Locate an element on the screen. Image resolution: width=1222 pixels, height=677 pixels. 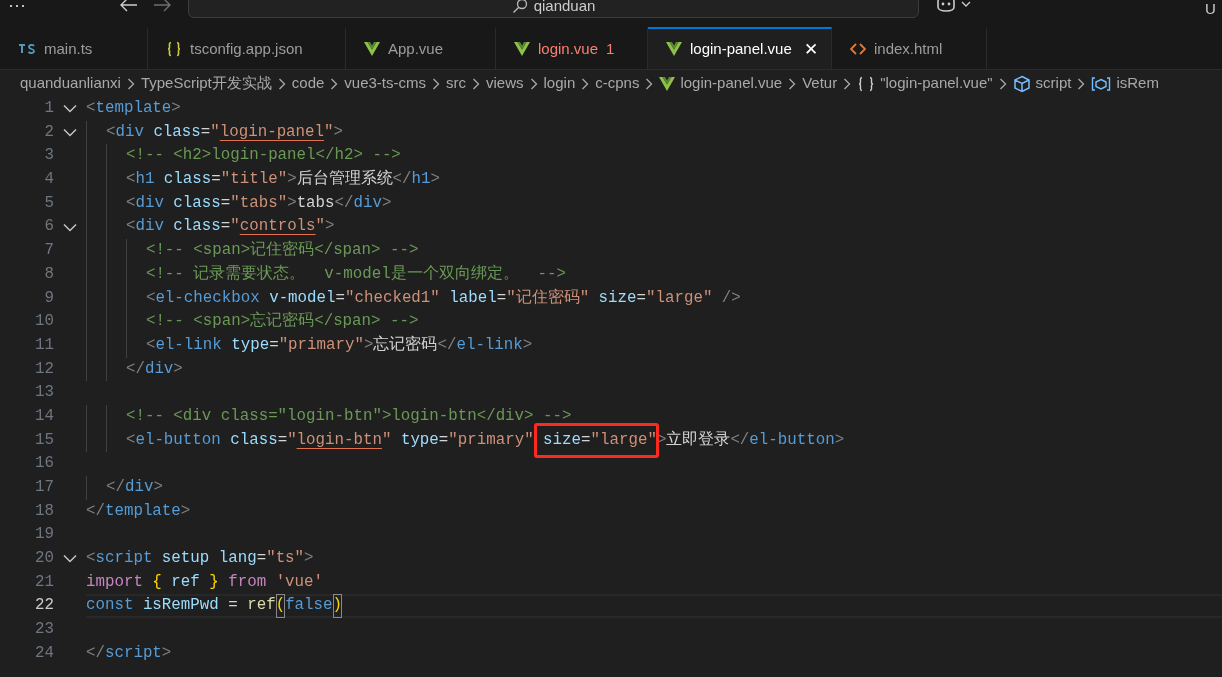
code-line: <!-- <div class="login-btn">login-btn</div> --> is located at coordinates (654, 416).